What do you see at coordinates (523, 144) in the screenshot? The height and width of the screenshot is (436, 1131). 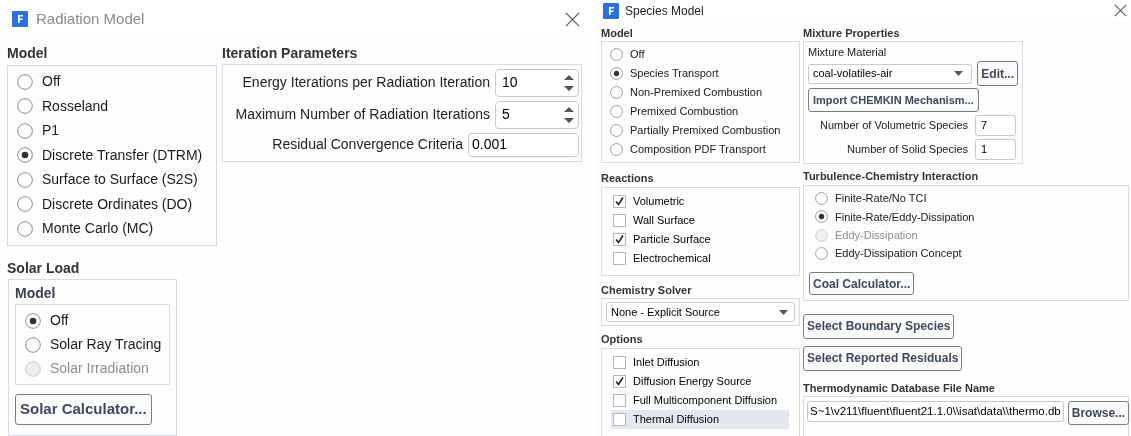 I see `text-field: 0.001` at bounding box center [523, 144].